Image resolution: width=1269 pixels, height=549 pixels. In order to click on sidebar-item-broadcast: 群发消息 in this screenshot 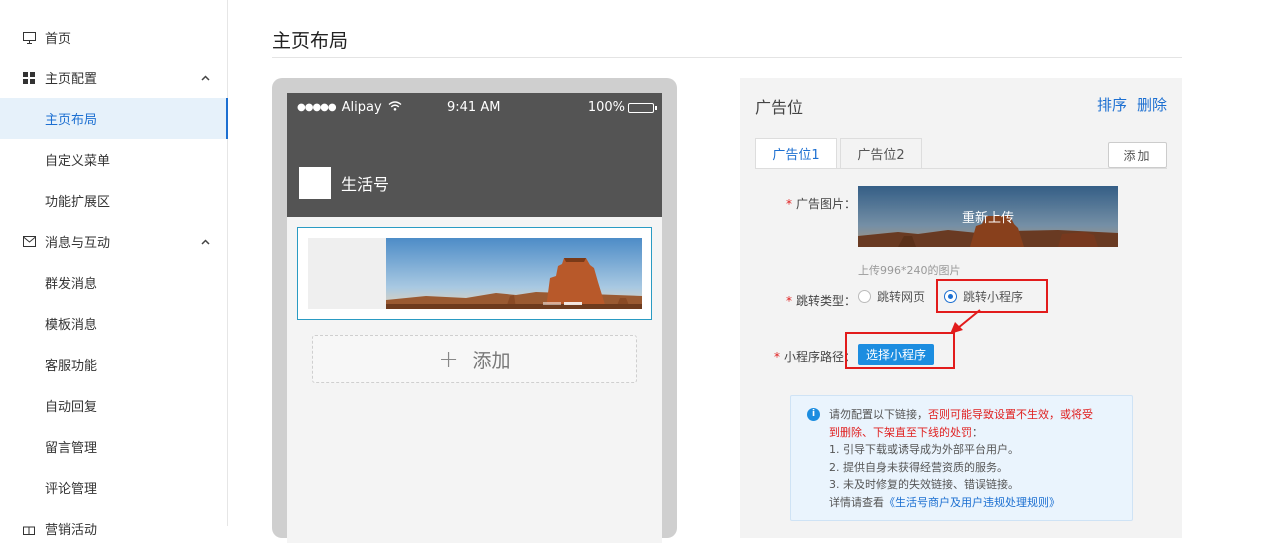, I will do `click(114, 282)`.